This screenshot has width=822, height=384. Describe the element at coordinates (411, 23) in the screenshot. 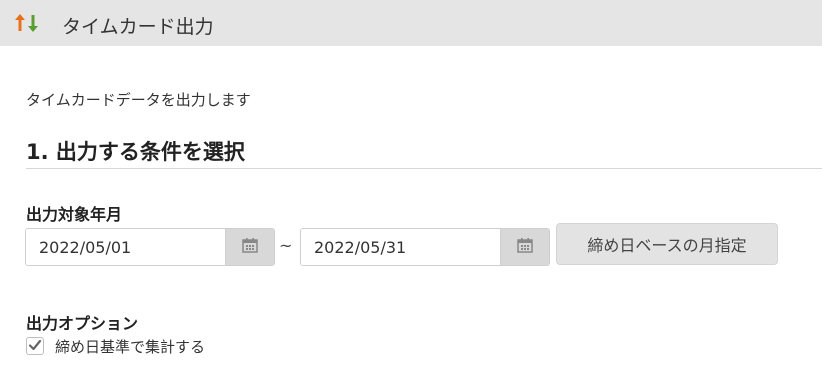

I see `page-header: タイムカード出力` at that location.